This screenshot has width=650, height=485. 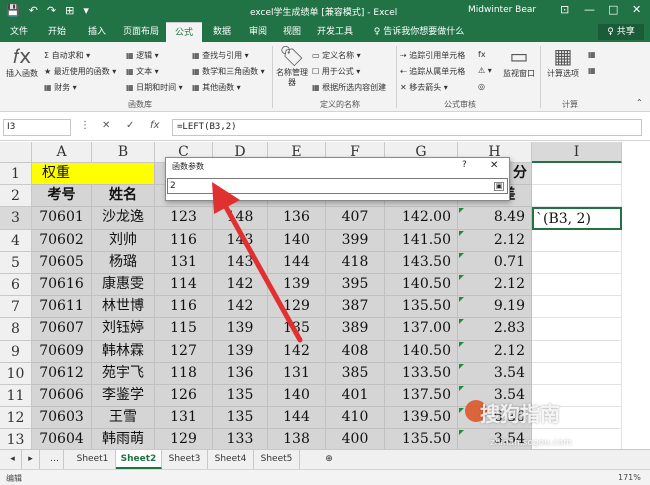 I want to click on insert-function-button: 𝑓x 插入函数, so click(x=22, y=61).